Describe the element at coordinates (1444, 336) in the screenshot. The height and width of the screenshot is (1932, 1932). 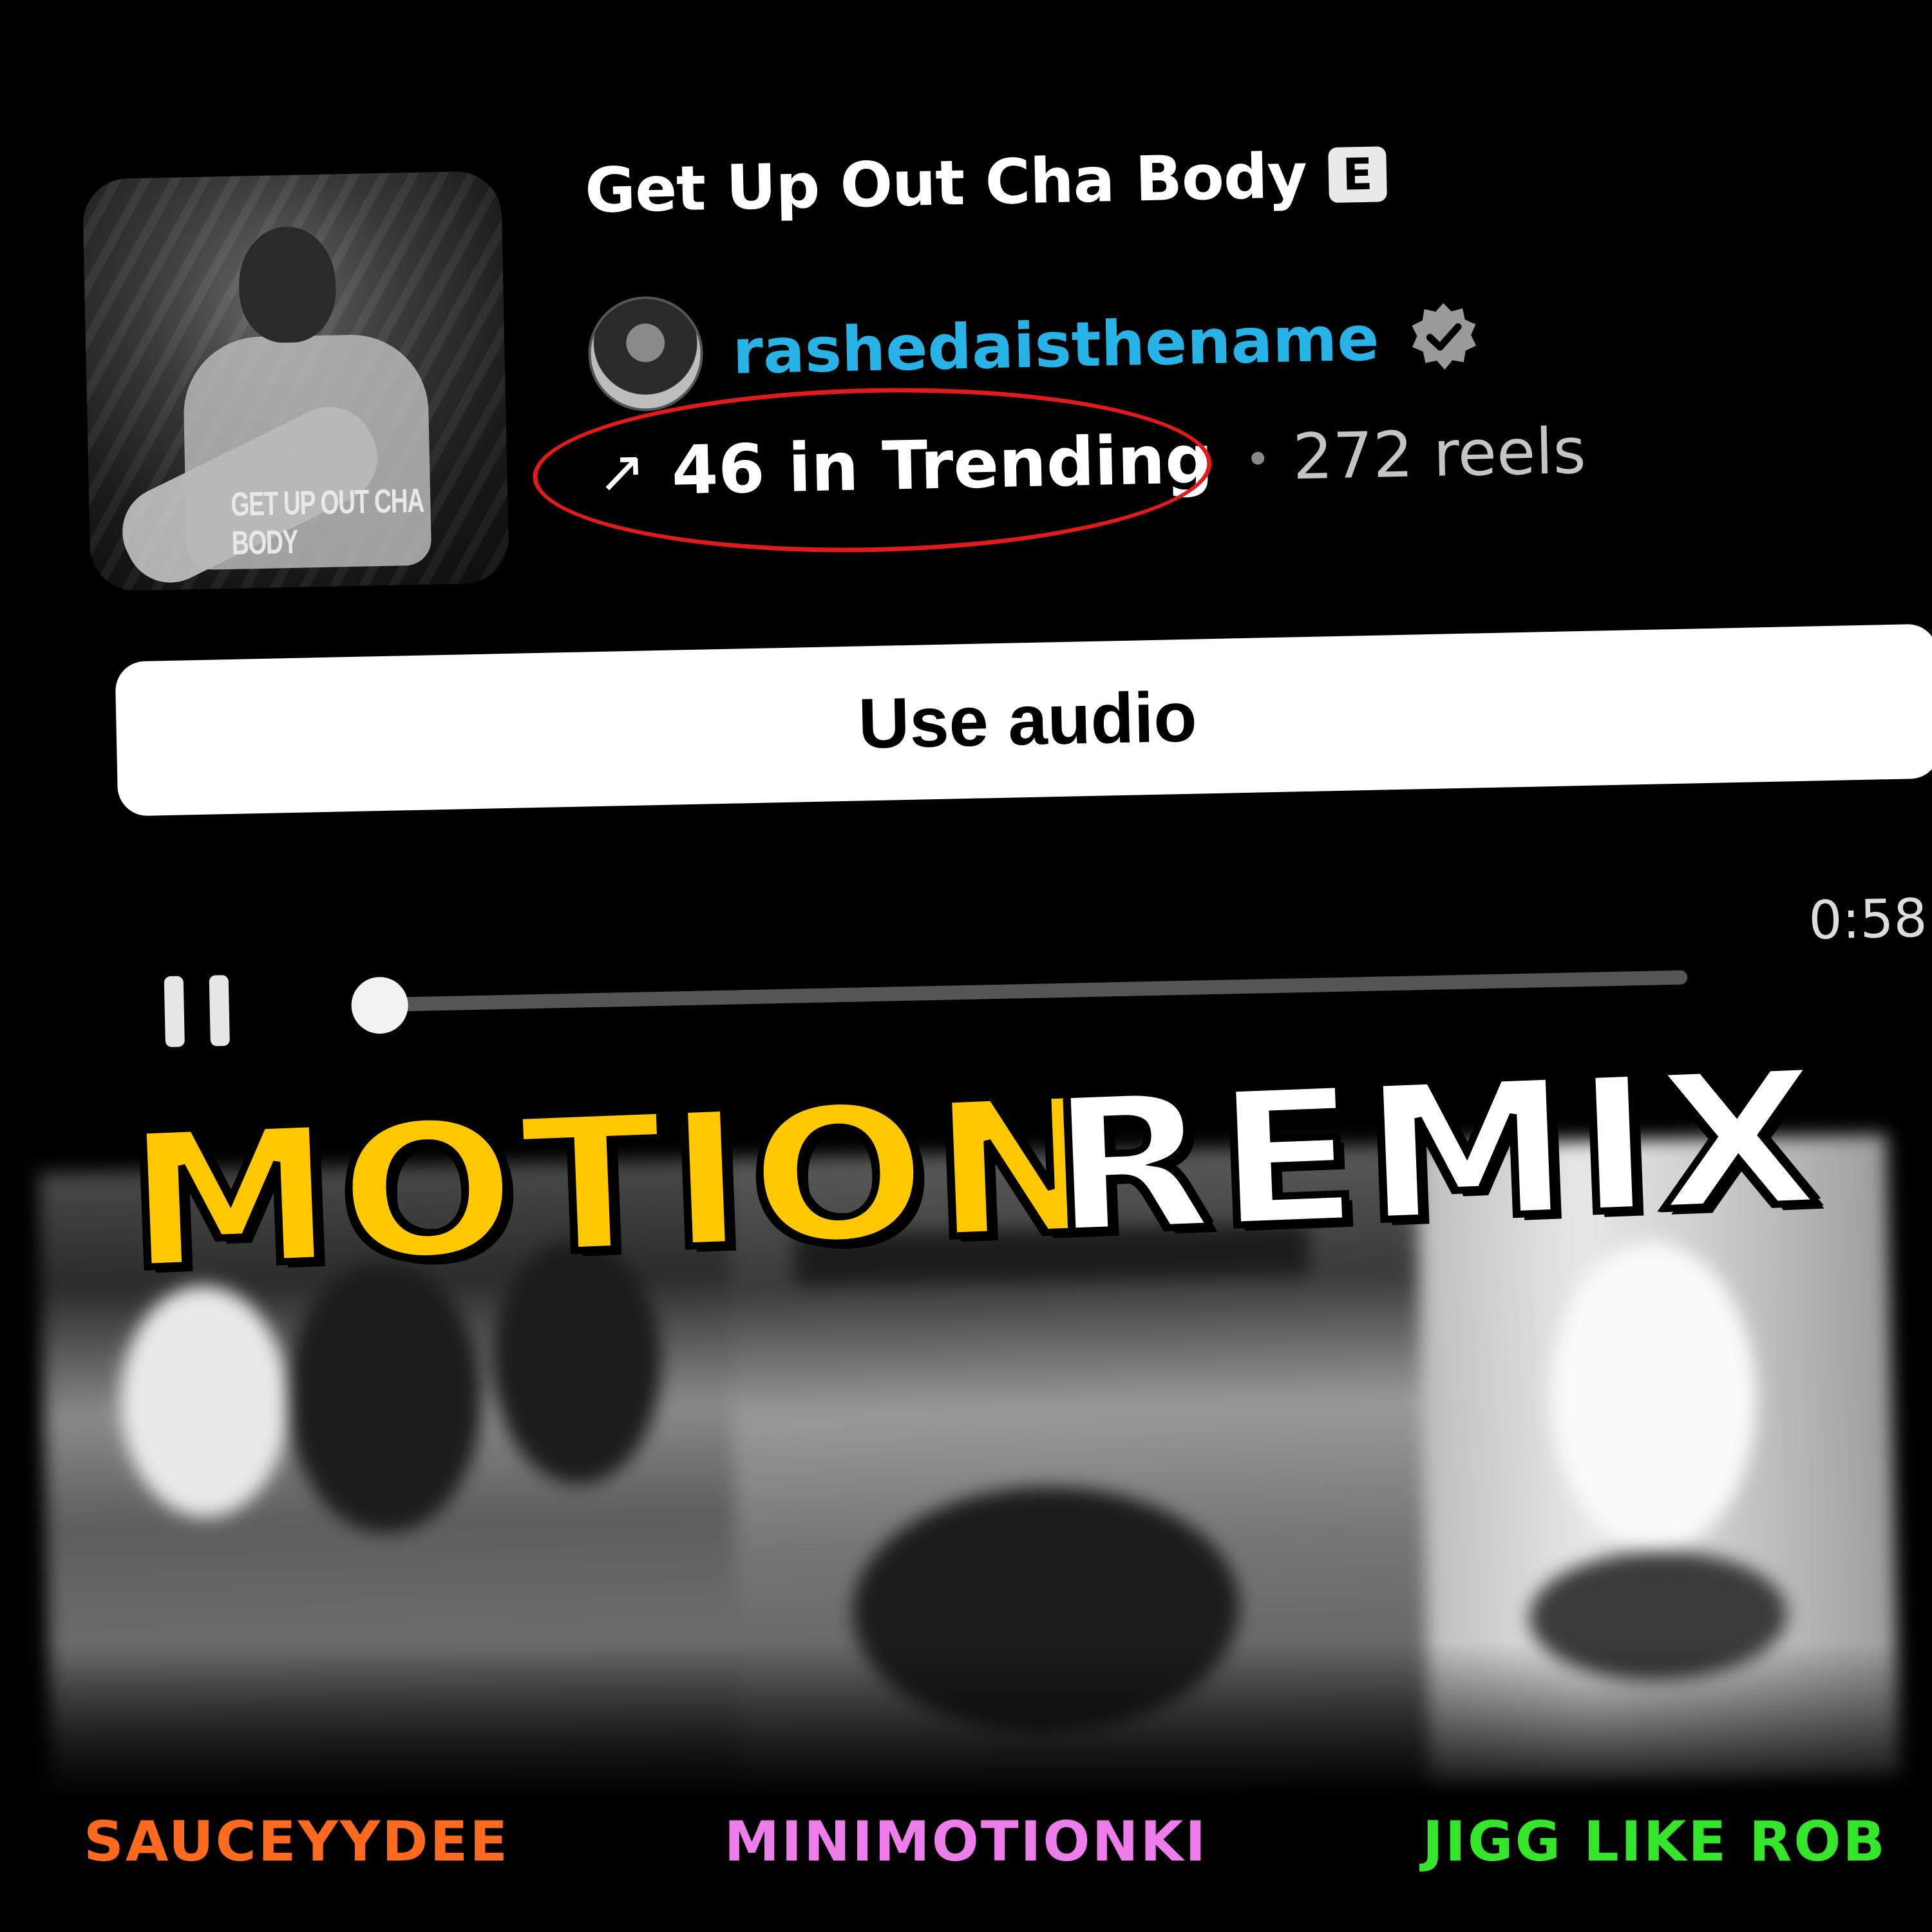
I see `verified-badge-icon` at that location.